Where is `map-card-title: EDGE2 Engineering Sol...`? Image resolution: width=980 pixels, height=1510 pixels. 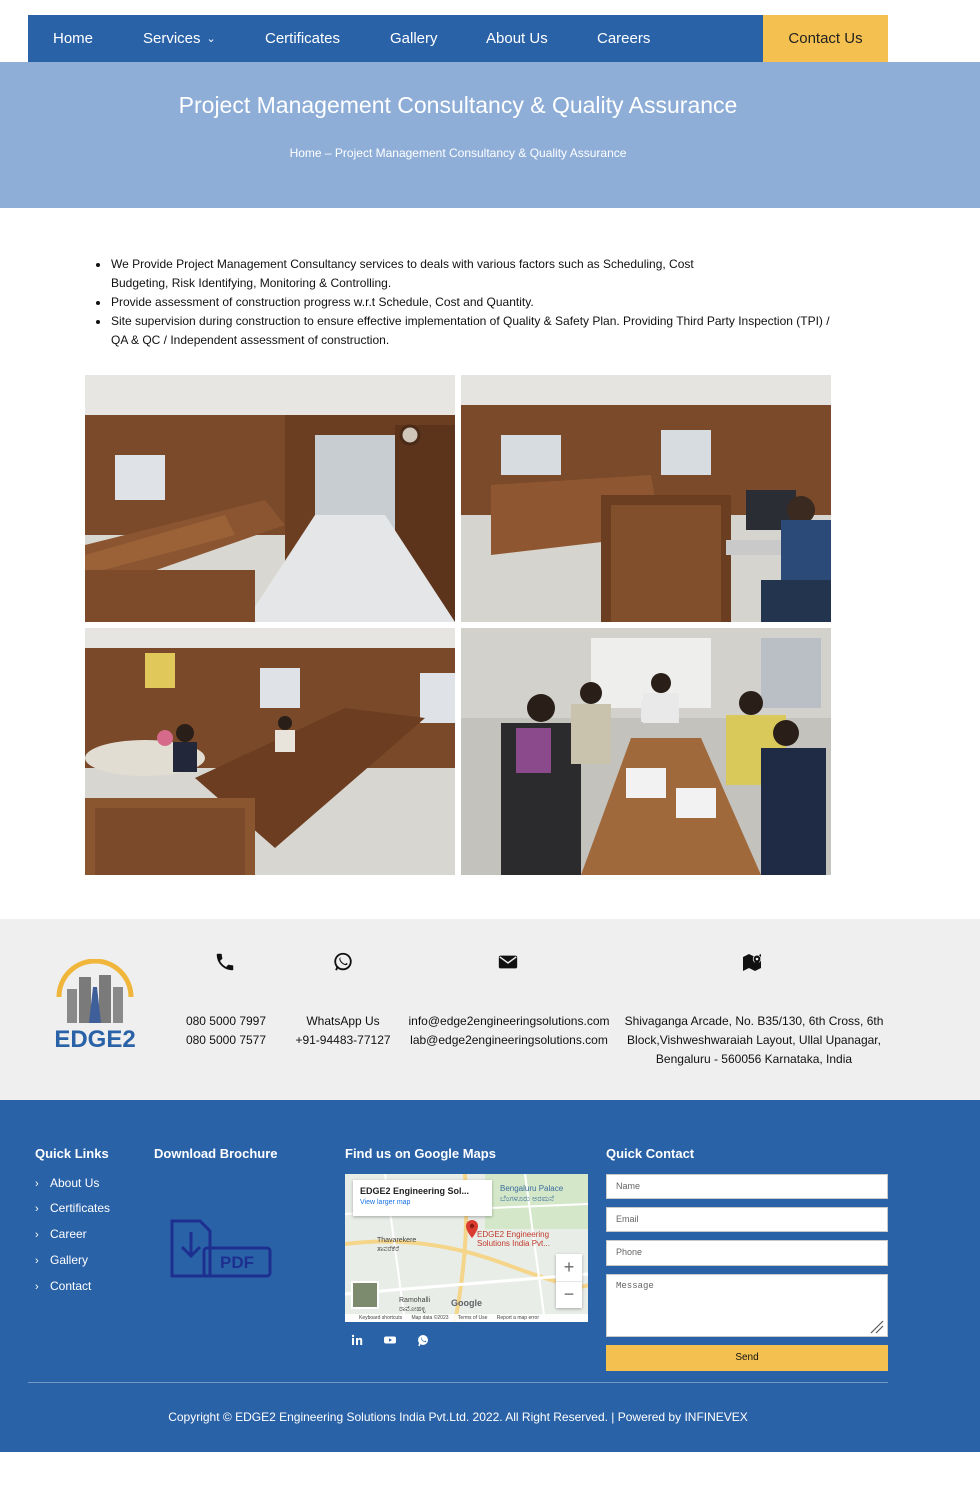 map-card-title: EDGE2 Engineering Sol... is located at coordinates (415, 1191).